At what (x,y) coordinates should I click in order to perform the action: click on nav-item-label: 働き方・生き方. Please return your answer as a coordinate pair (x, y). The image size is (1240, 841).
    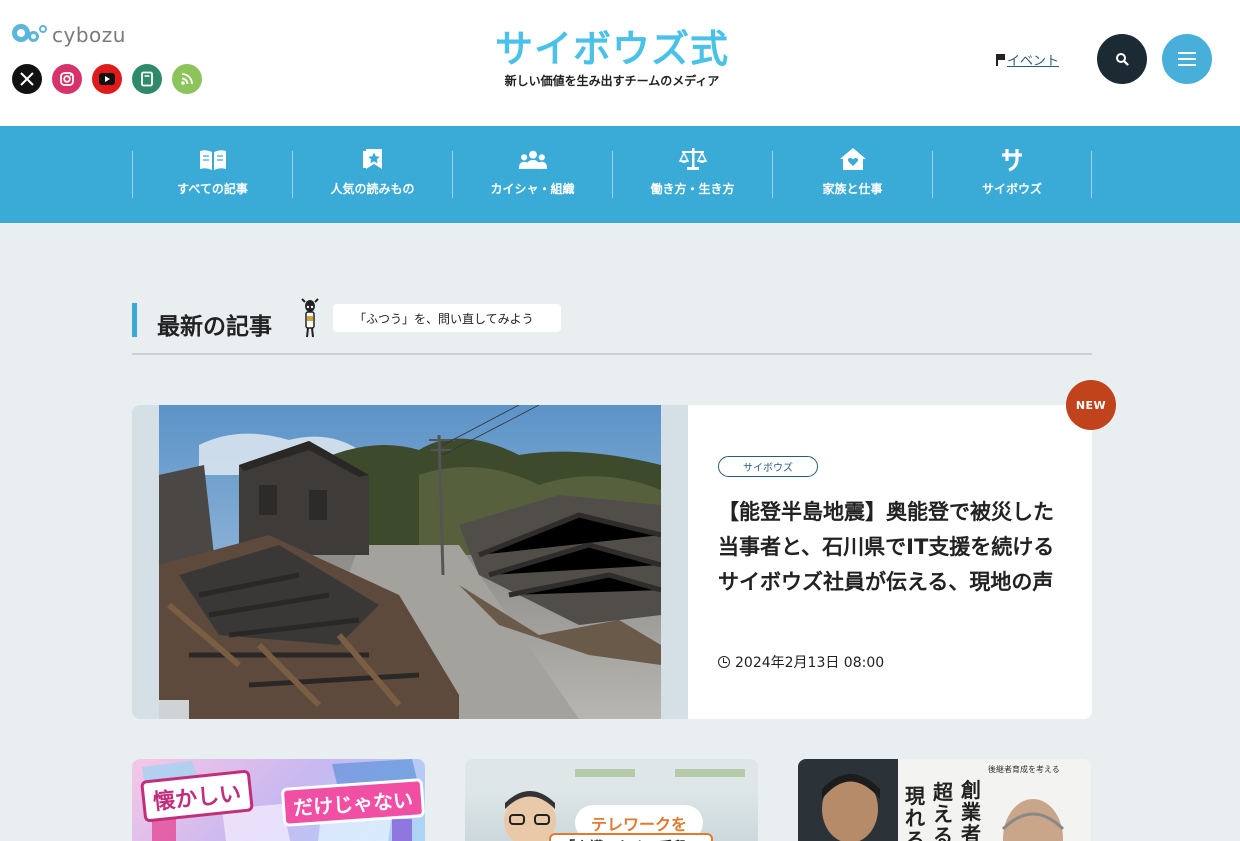
    Looking at the image, I should click on (692, 189).